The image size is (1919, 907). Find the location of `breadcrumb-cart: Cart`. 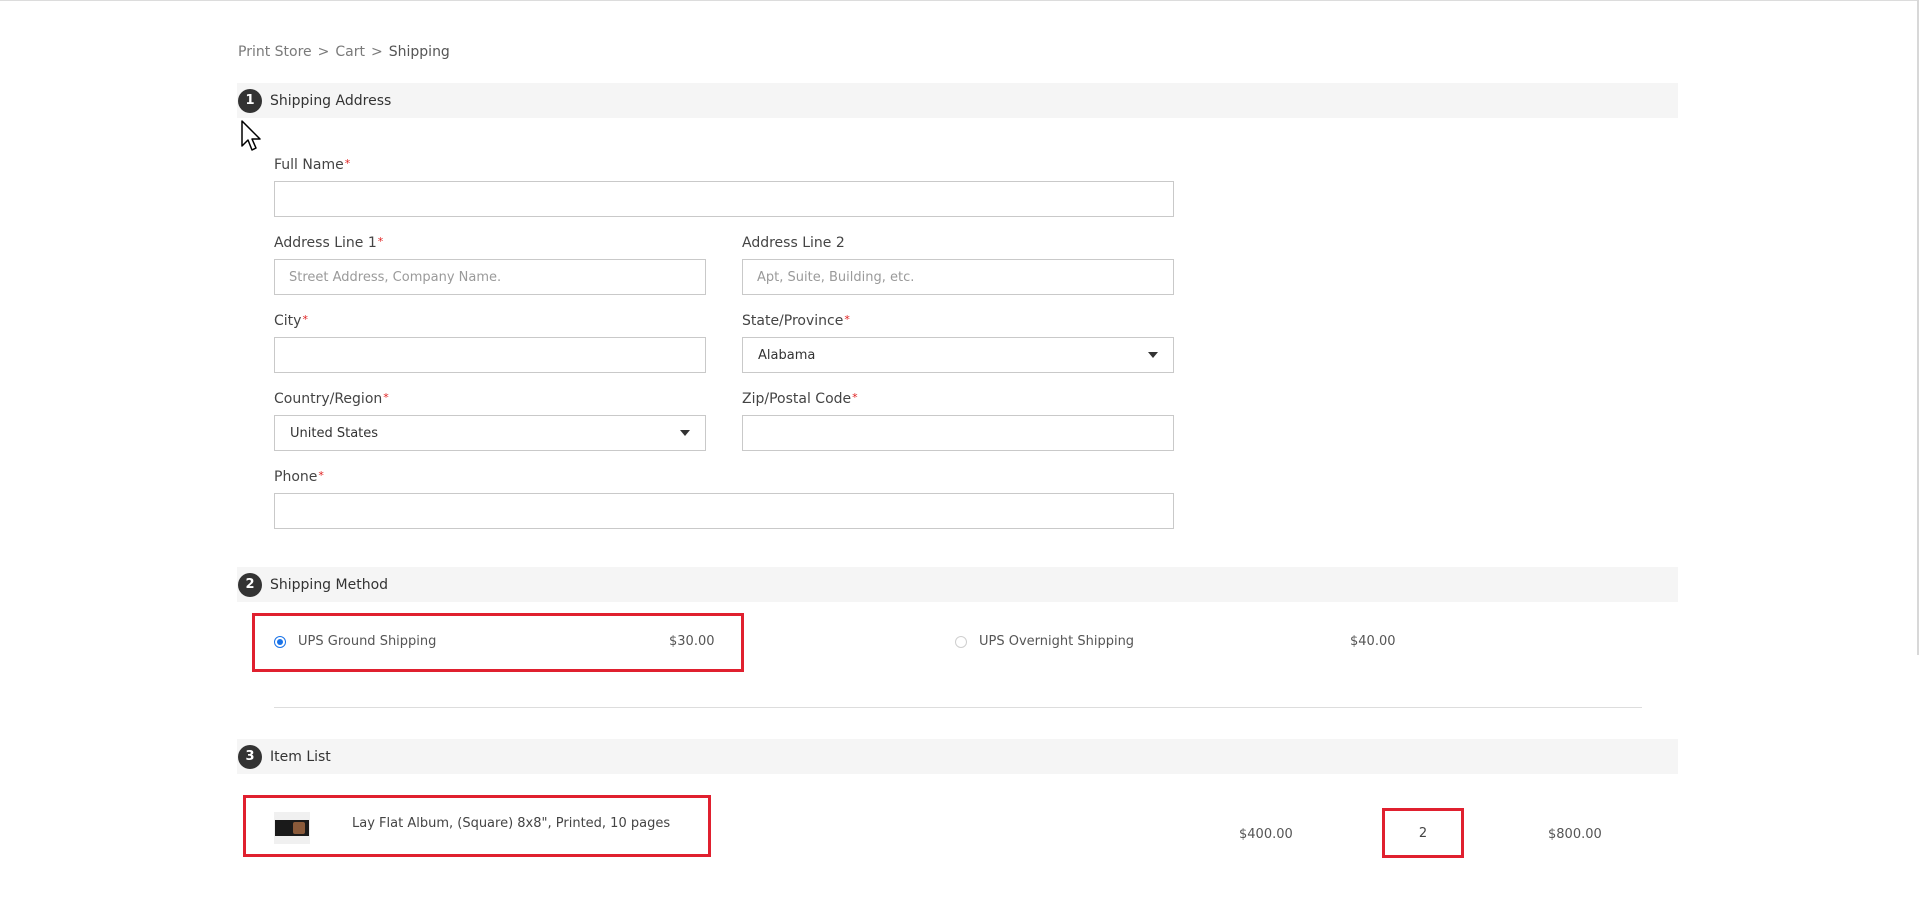

breadcrumb-cart: Cart is located at coordinates (350, 52).